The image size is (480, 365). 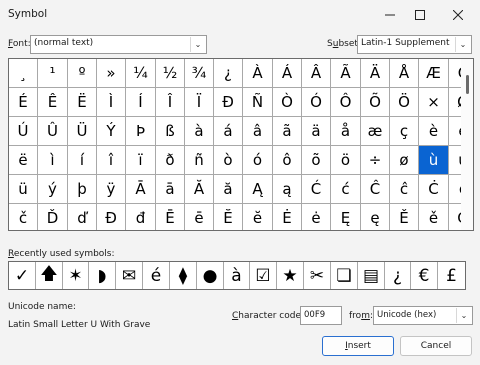 What do you see at coordinates (424, 275) in the screenshot?
I see `recent-symbol-cell: €` at bounding box center [424, 275].